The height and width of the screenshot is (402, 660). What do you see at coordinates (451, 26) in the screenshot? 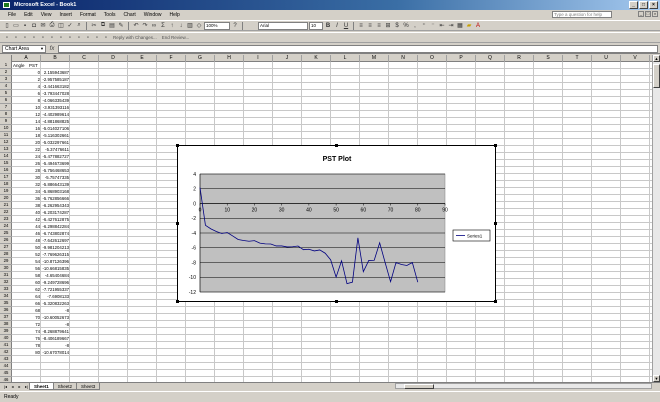
I see `increase-indent-icon: ⇥` at bounding box center [451, 26].